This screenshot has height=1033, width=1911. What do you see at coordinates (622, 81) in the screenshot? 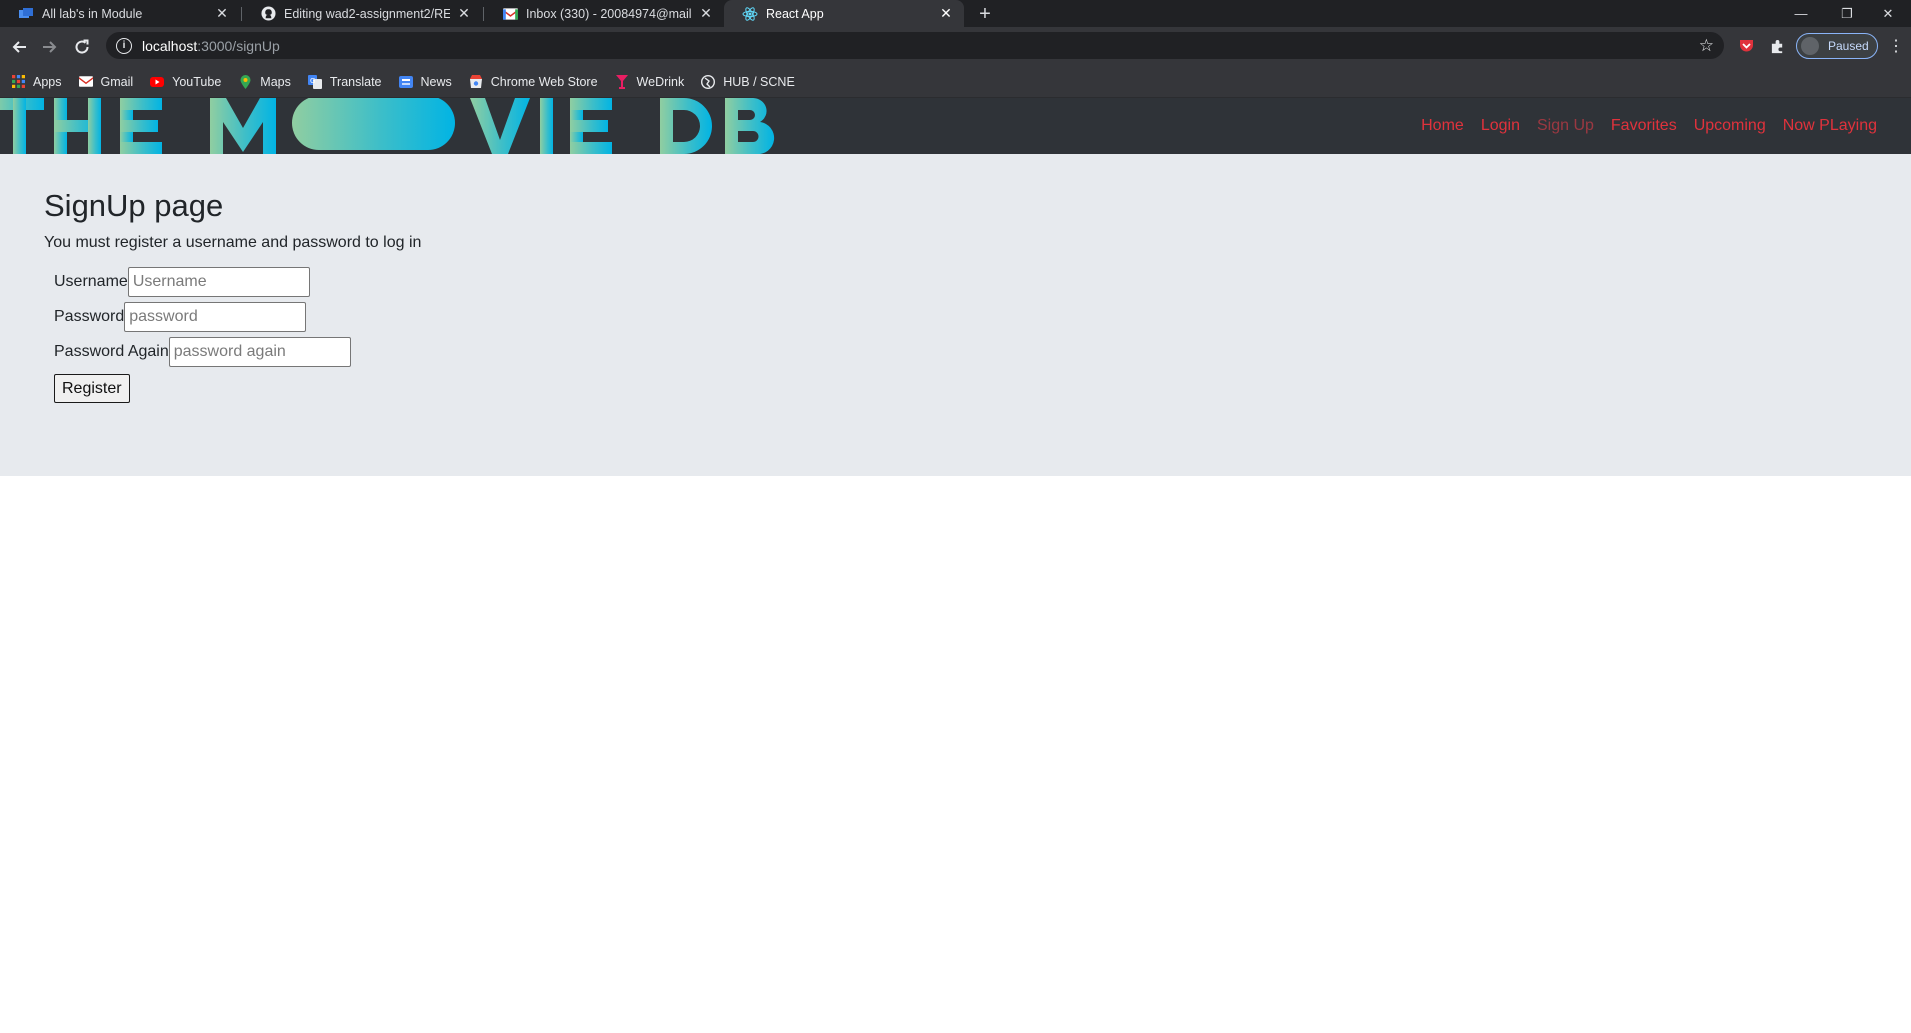
I see `wedrink-icon` at bounding box center [622, 81].